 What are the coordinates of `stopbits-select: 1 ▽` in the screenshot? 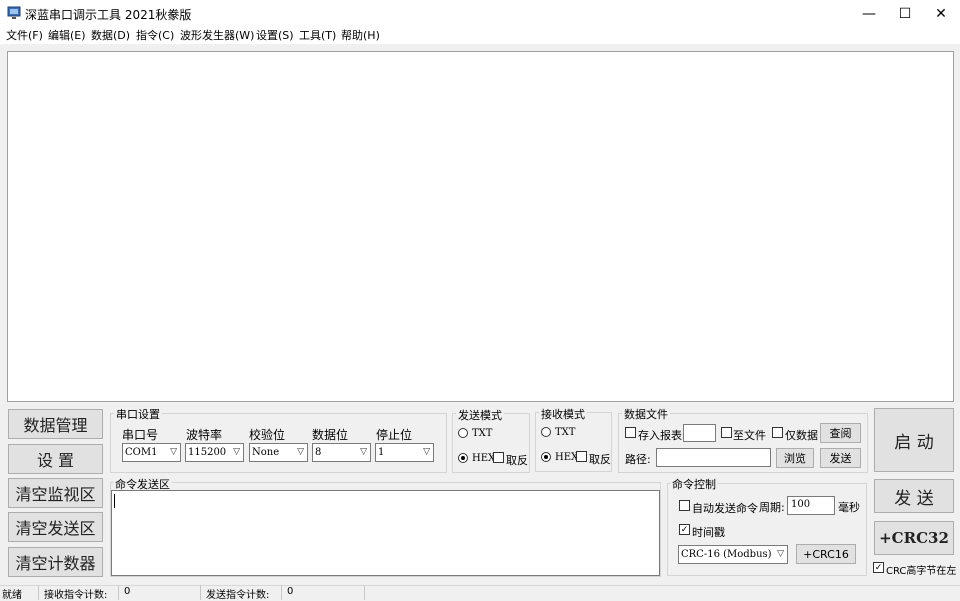 It's located at (404, 452).